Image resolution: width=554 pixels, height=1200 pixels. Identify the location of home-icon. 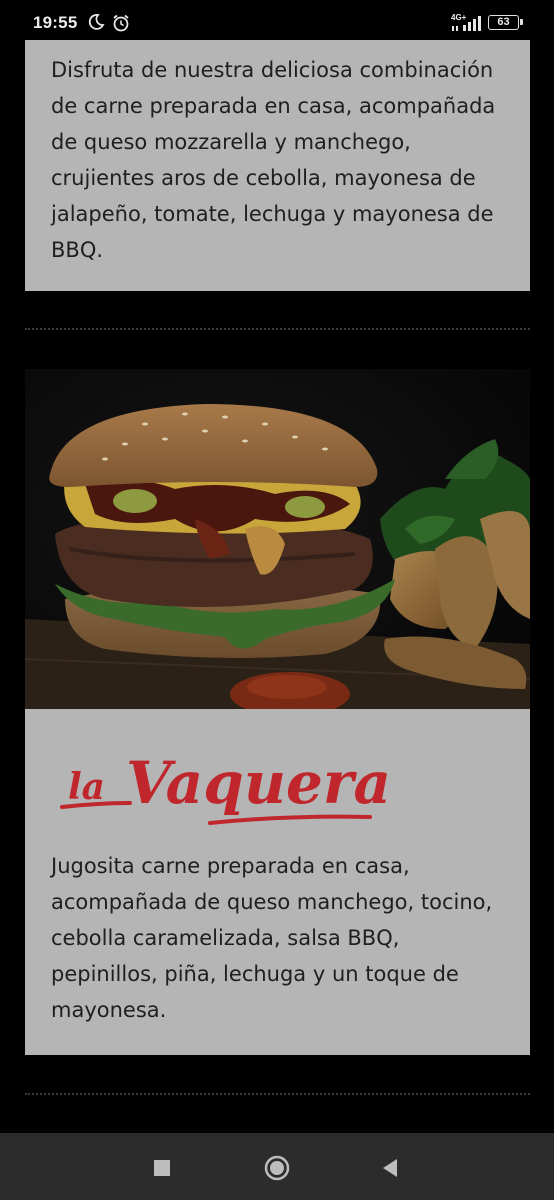
(277, 1168).